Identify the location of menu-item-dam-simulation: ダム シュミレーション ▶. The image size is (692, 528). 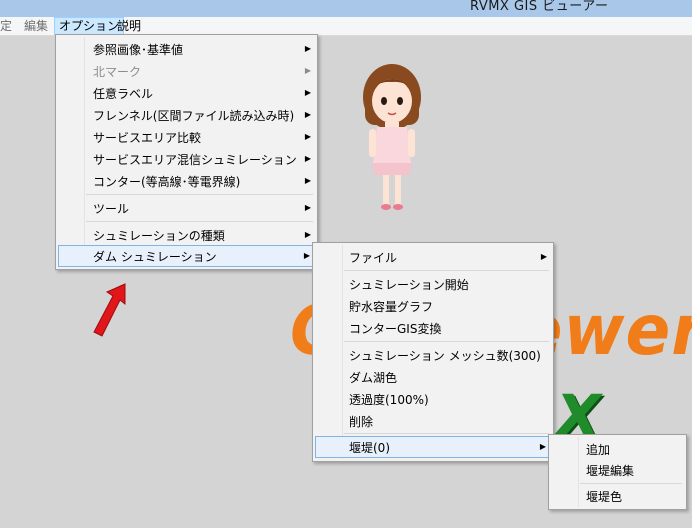
(186, 256).